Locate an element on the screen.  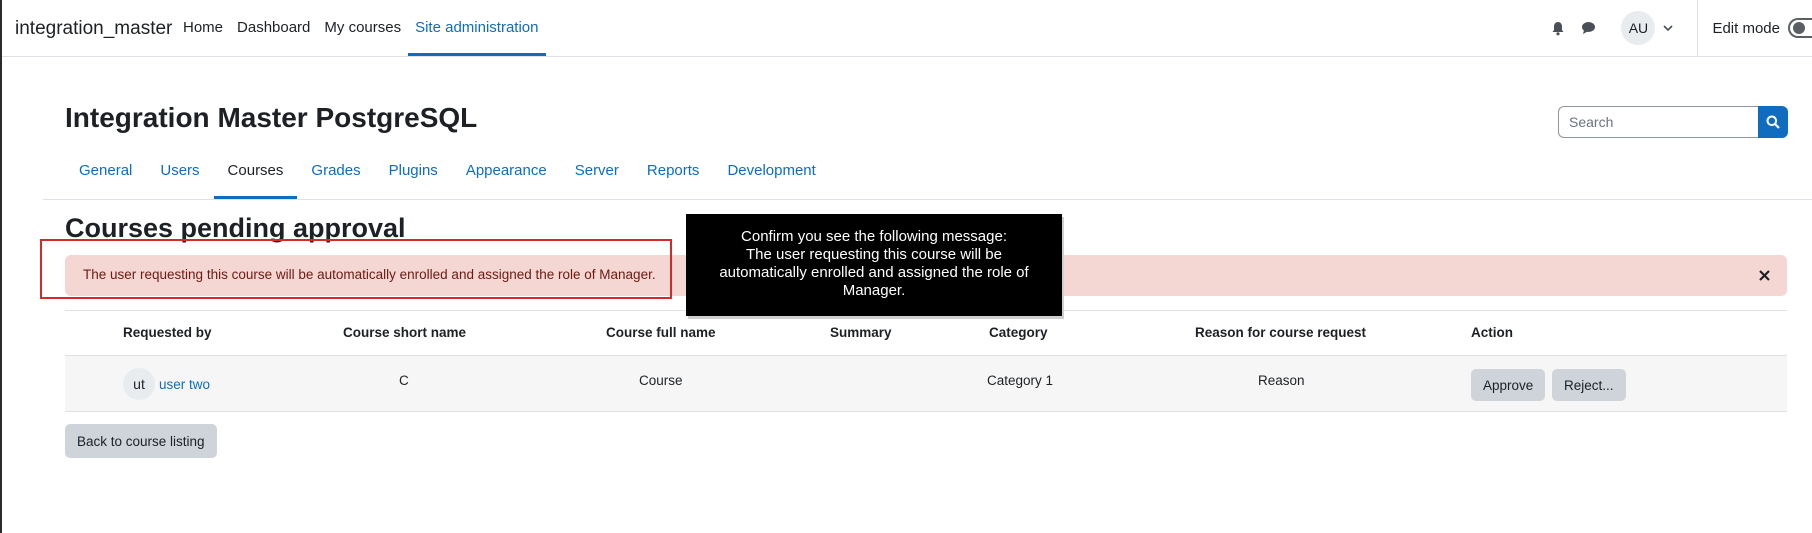
nav-home-link: Home is located at coordinates (203, 28).